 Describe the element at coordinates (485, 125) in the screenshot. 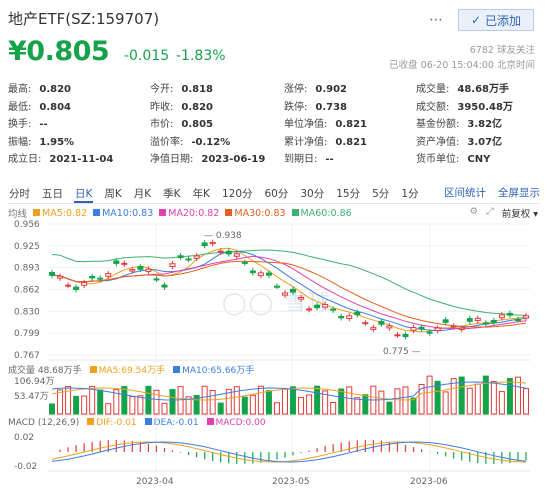

I see `stat-value: 3.82亿` at that location.